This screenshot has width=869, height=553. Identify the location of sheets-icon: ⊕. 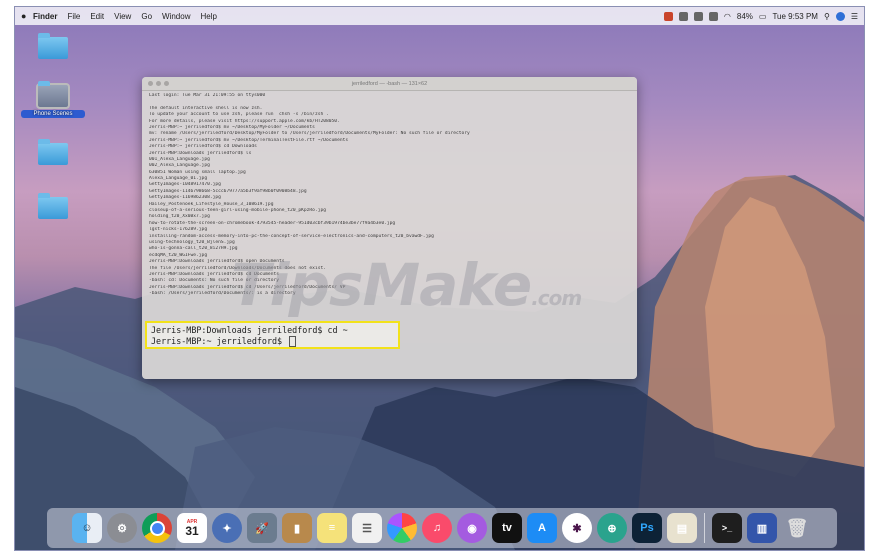
(612, 528).